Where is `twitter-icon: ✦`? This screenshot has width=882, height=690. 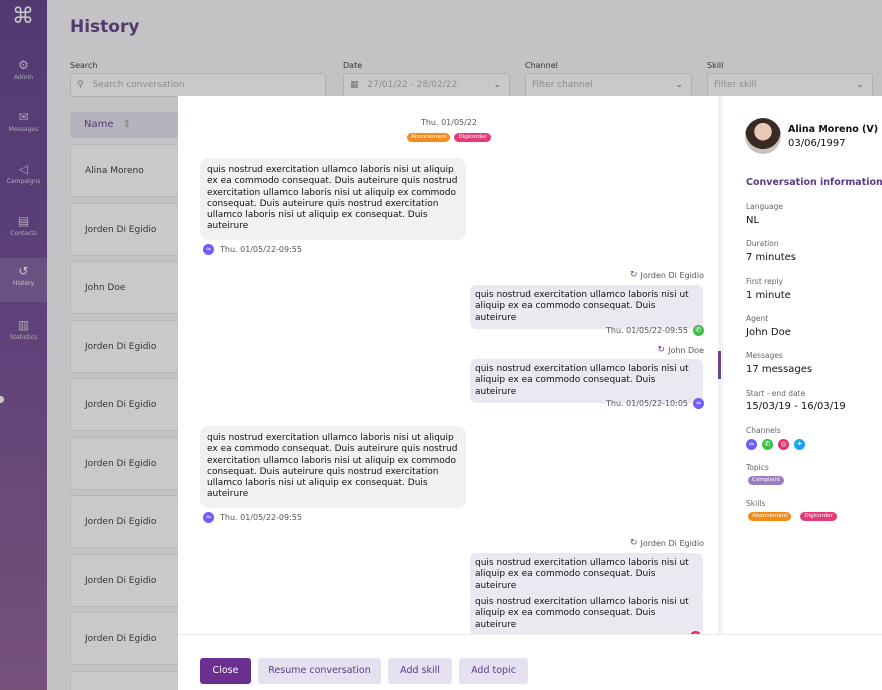
twitter-icon: ✦ is located at coordinates (799, 444).